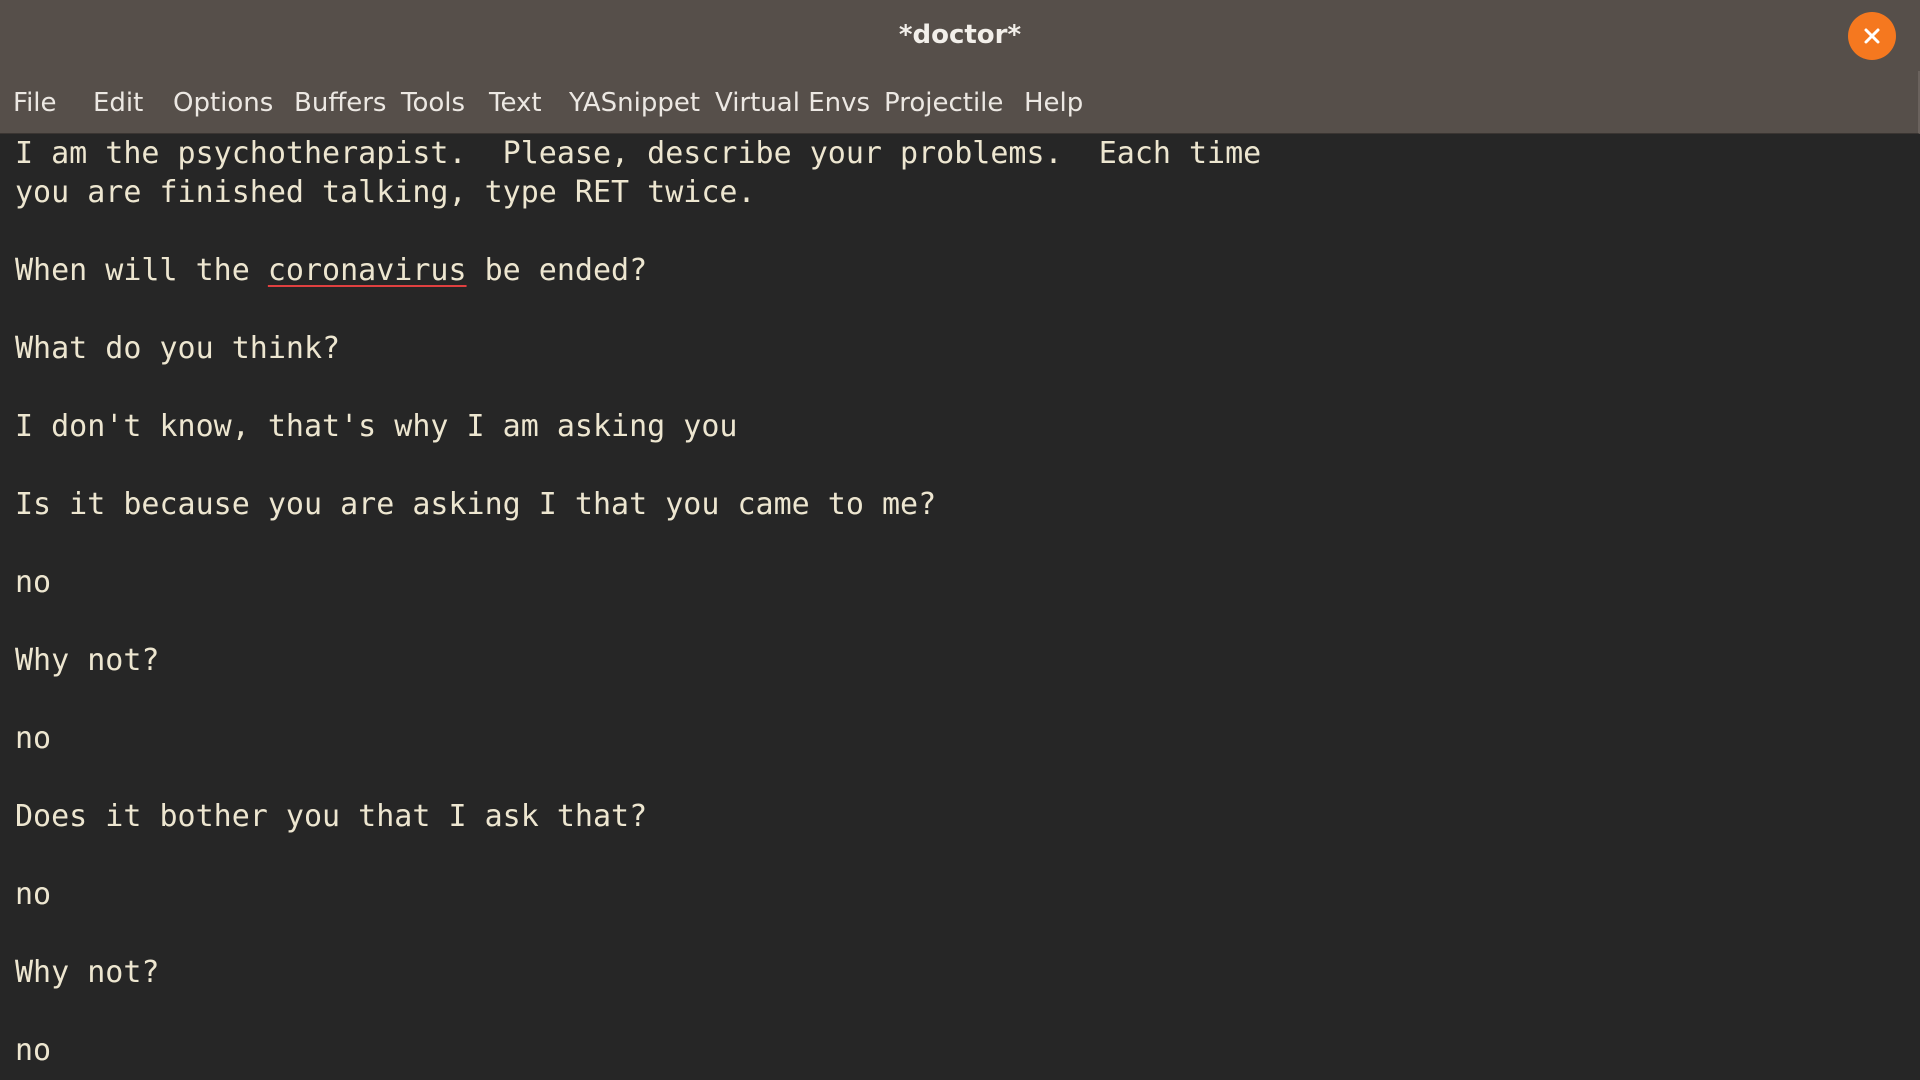 This screenshot has height=1080, width=1920. What do you see at coordinates (340, 102) in the screenshot?
I see `menu-buffers: Buffers` at bounding box center [340, 102].